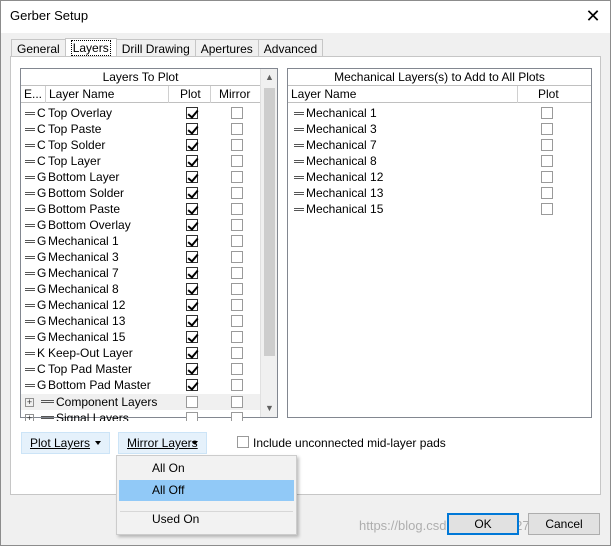 Image resolution: width=611 pixels, height=546 pixels. I want to click on menu-item-used-on: Used On, so click(206, 519).